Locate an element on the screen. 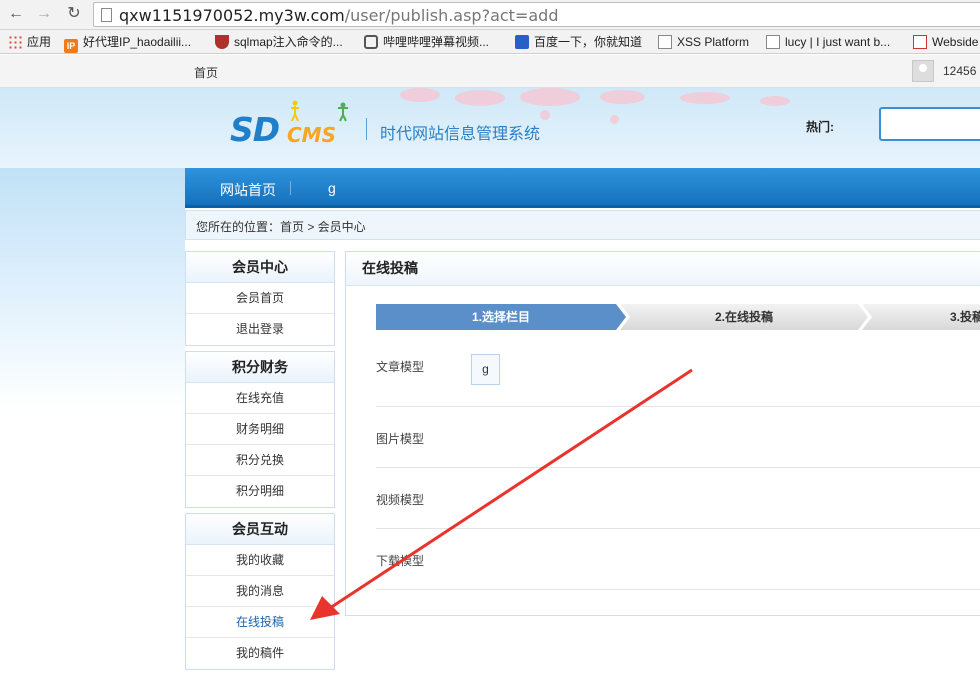 Image resolution: width=980 pixels, height=674 pixels. bookmark-webside: Webside is located at coordinates (945, 42).